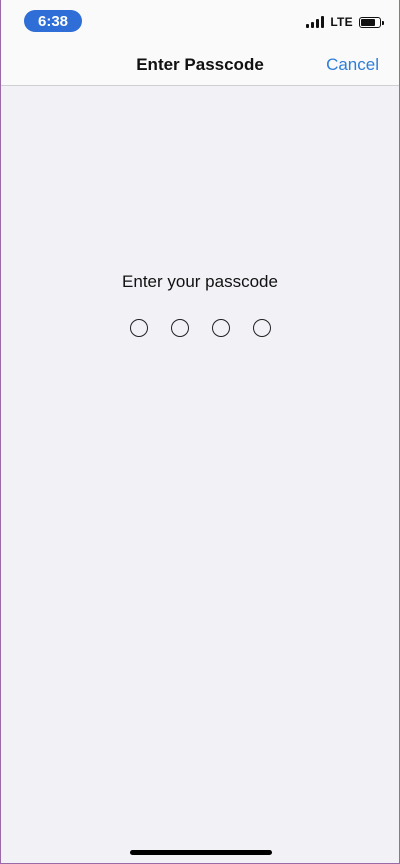 This screenshot has height=864, width=400. What do you see at coordinates (352, 65) in the screenshot?
I see `cancel-button: Cancel` at bounding box center [352, 65].